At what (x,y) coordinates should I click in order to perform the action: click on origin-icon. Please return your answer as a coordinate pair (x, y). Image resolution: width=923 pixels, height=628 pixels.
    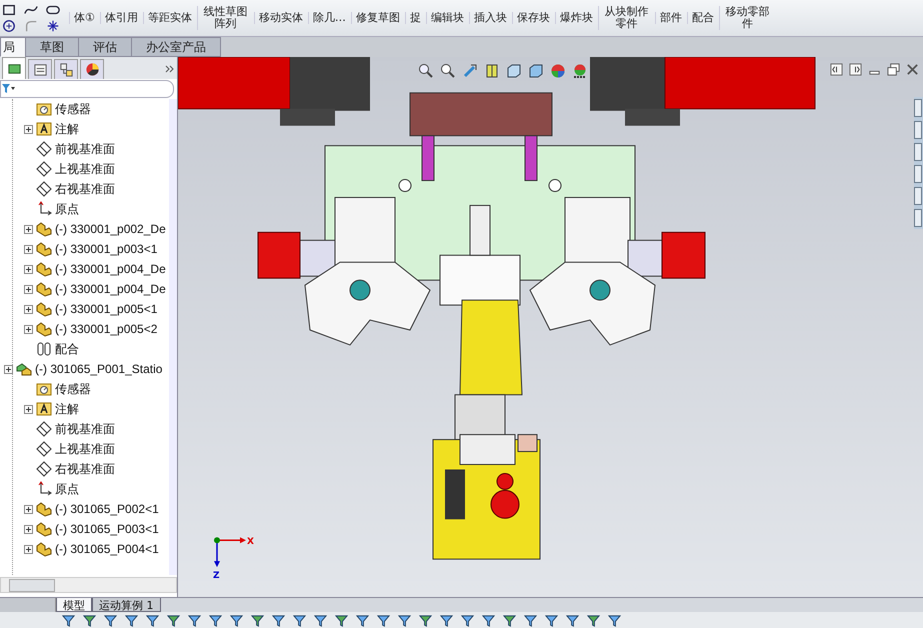
    Looking at the image, I should click on (44, 489).